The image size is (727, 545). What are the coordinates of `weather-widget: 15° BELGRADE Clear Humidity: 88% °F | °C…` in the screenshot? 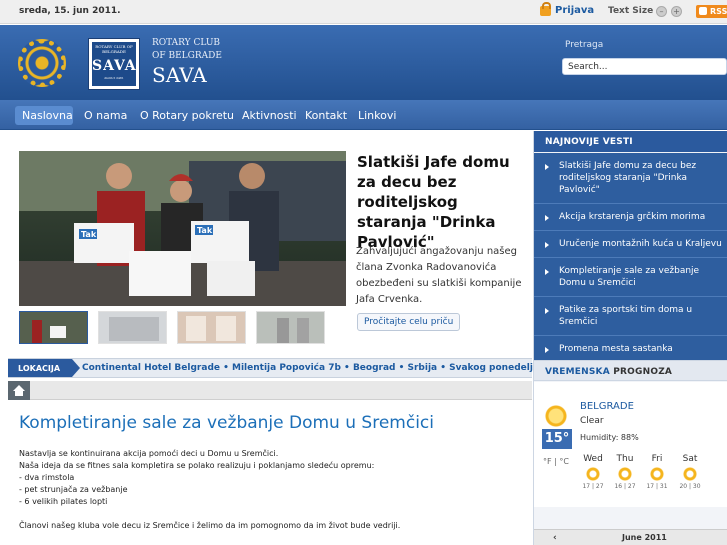 It's located at (630, 444).